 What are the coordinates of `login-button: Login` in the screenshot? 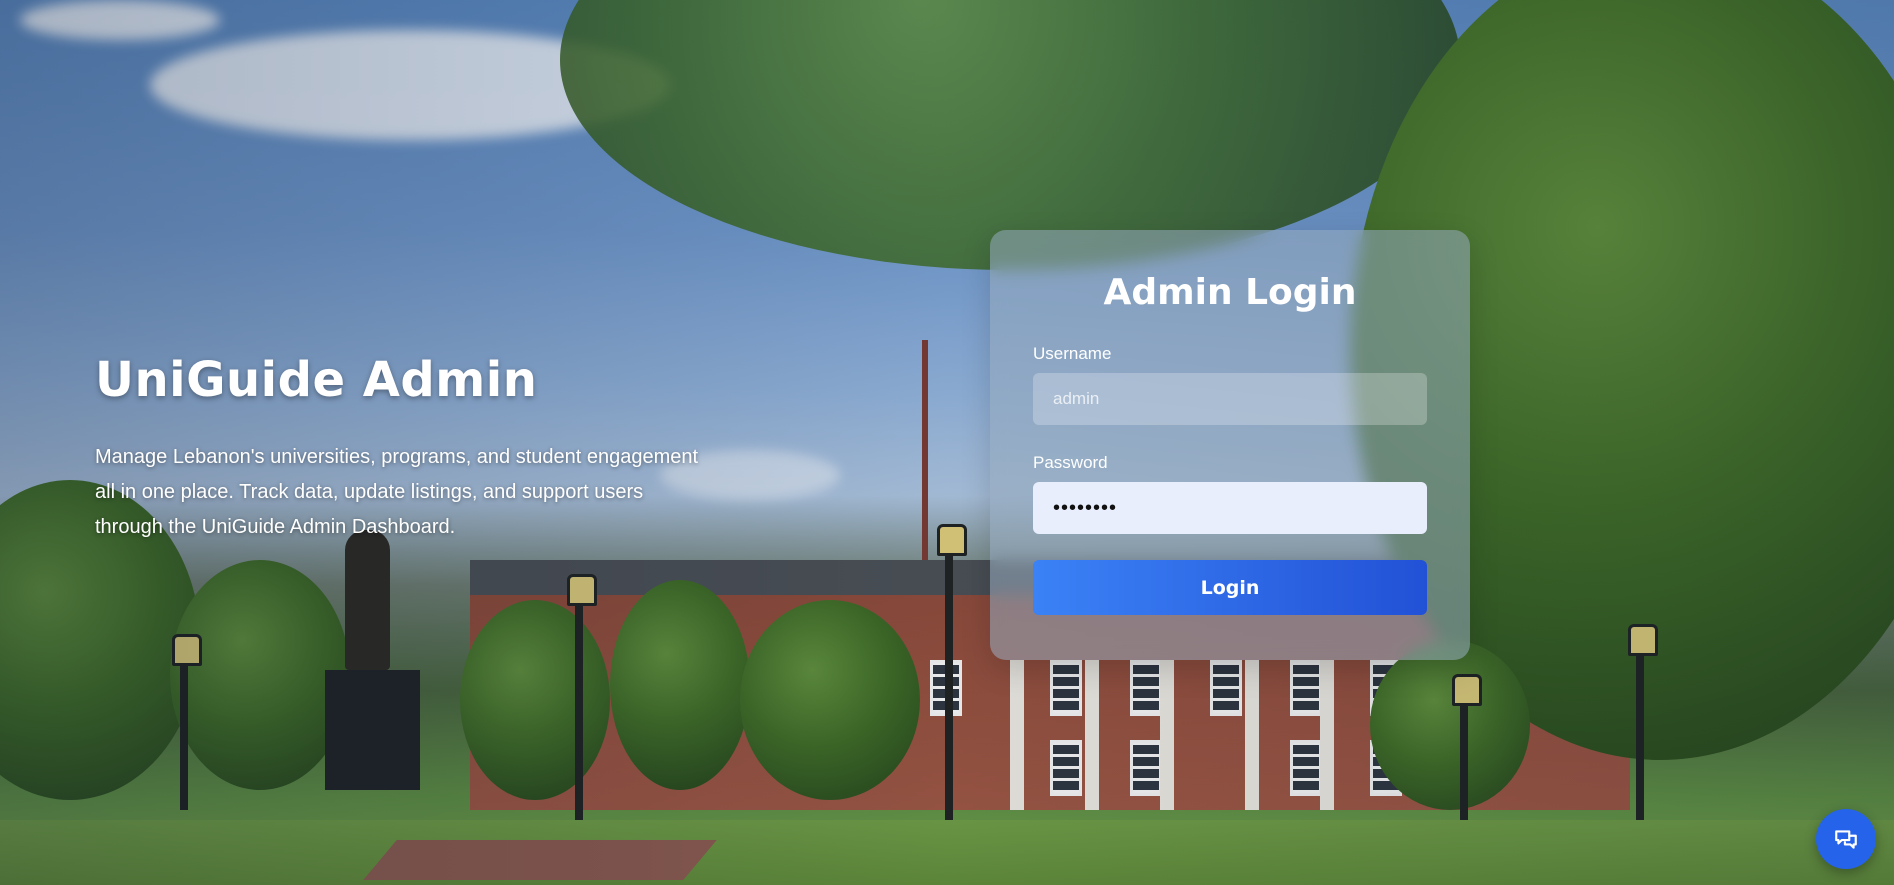 It's located at (1230, 587).